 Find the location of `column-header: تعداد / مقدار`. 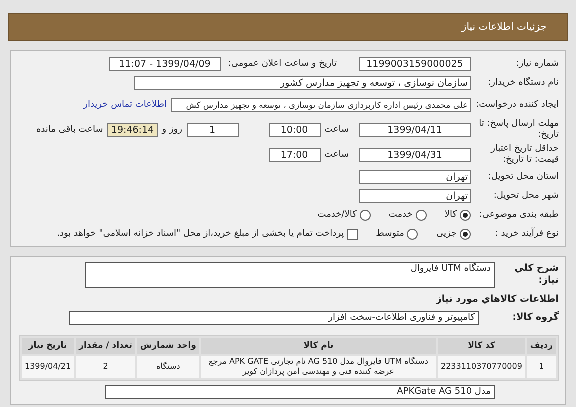

column-header: تعداد / مقدار is located at coordinates (106, 346).